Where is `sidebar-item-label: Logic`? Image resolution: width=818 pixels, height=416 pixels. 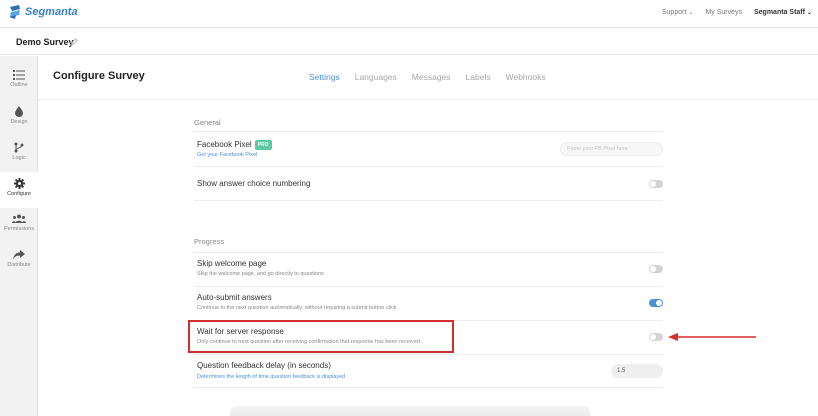
sidebar-item-label: Logic is located at coordinates (19, 158).